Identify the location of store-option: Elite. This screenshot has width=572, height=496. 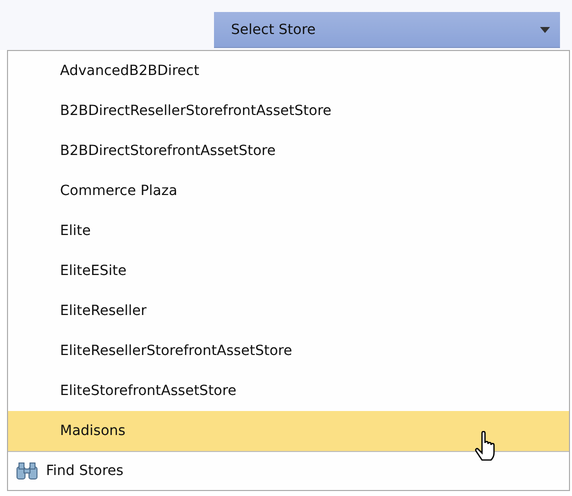
(288, 231).